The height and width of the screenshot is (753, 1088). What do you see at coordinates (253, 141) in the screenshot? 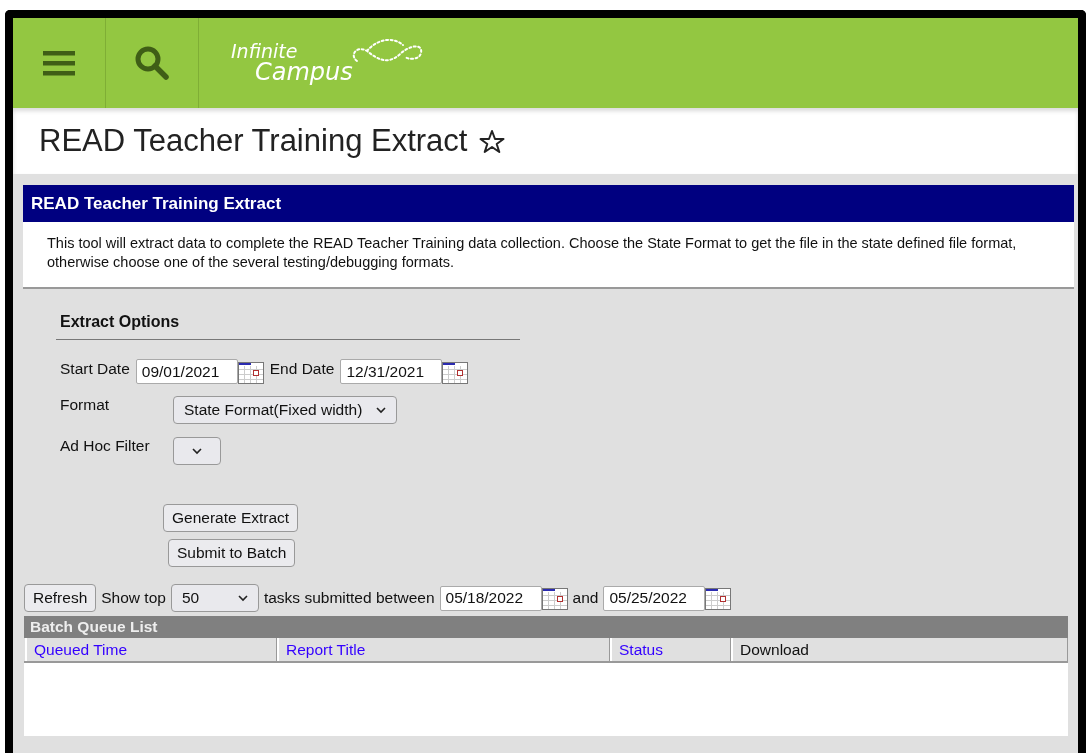
I see `page-title: READ Teacher Training Extract` at bounding box center [253, 141].